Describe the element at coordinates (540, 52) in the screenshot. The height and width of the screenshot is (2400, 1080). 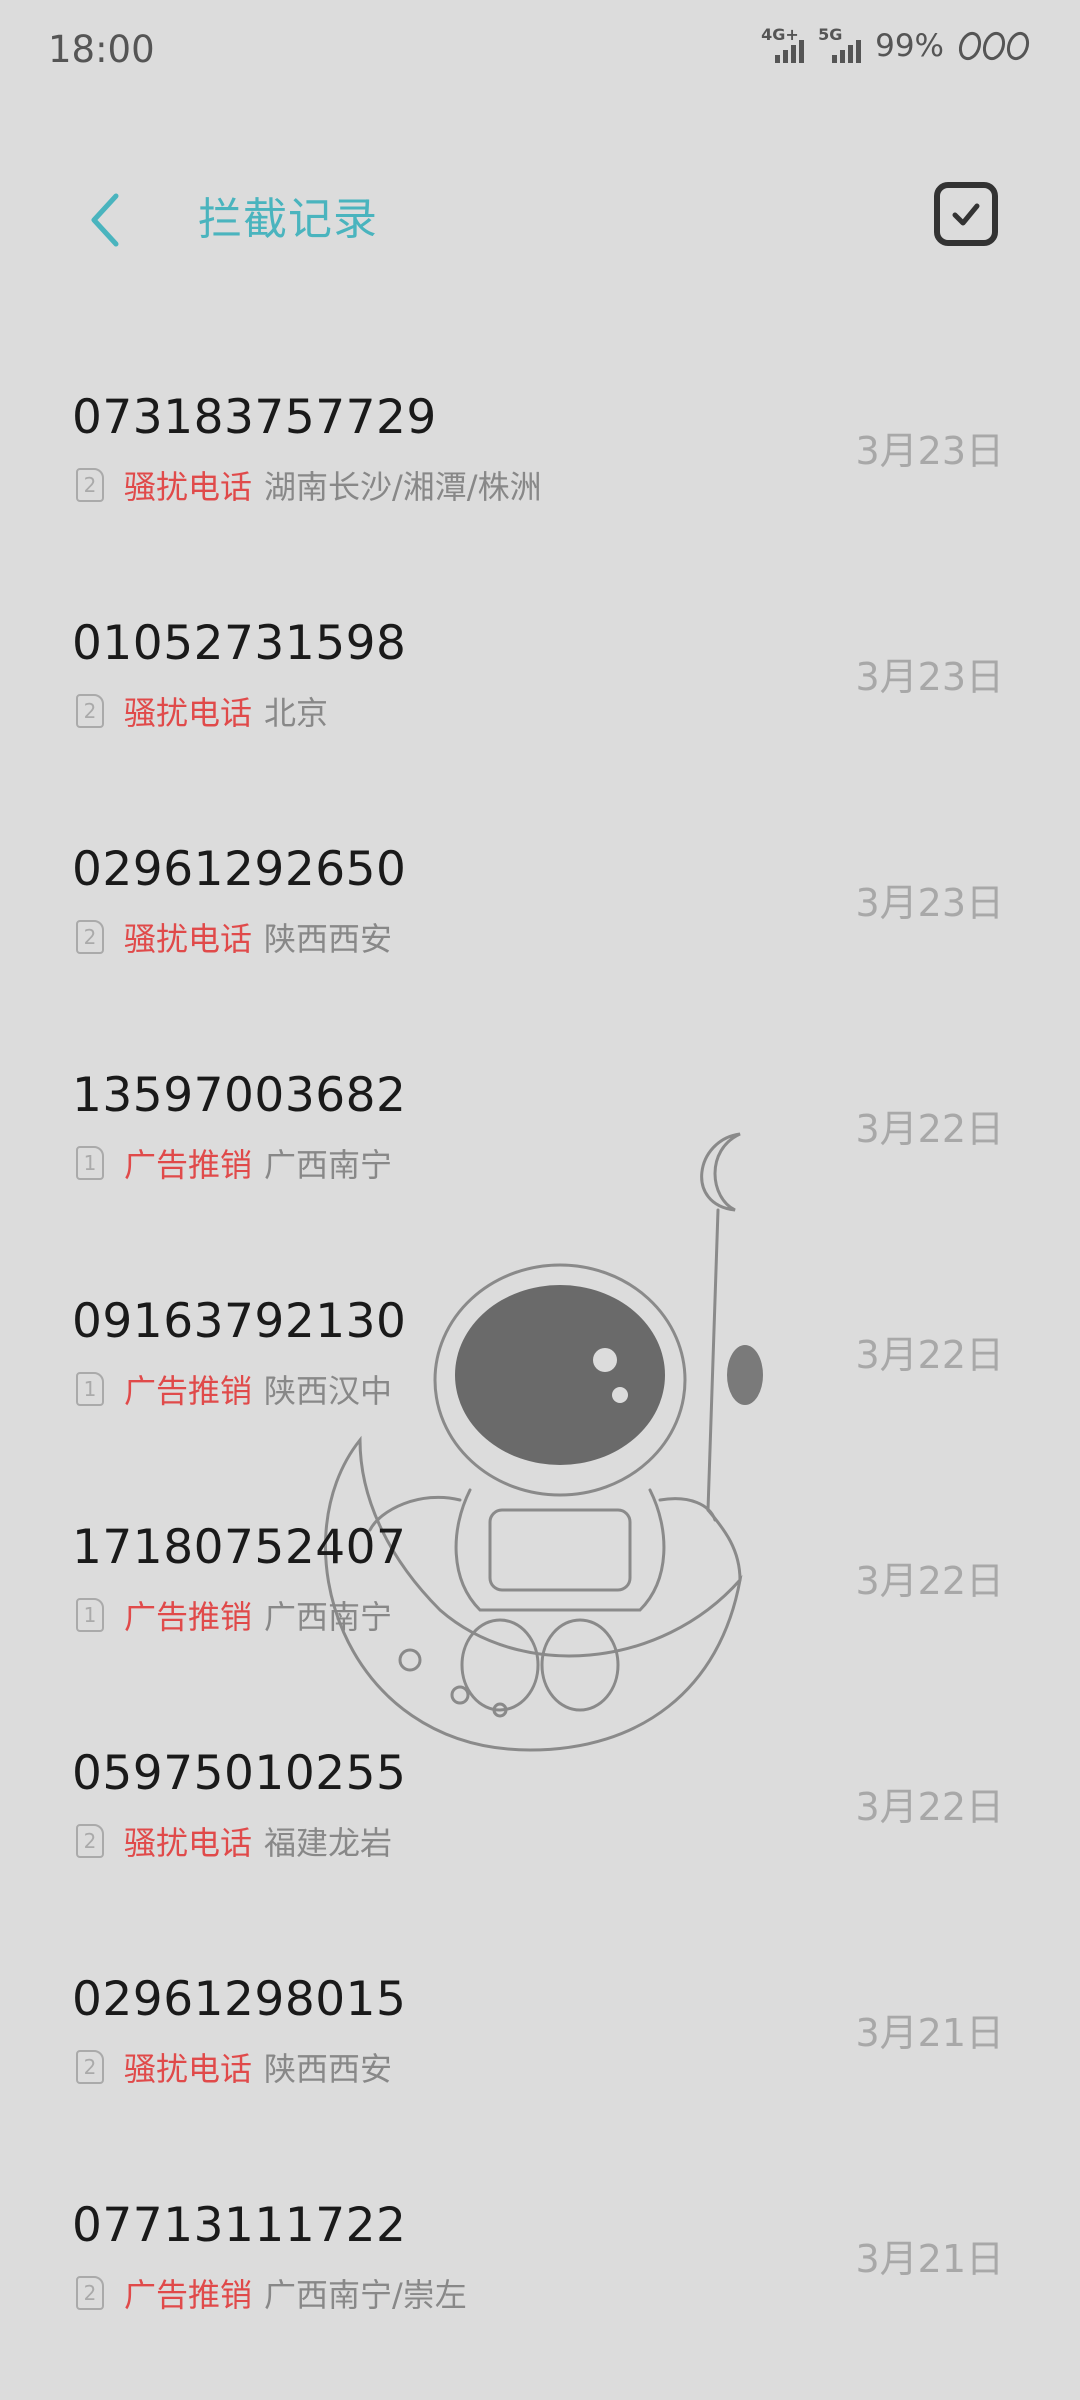
I see `status-bar: 18:00 4G+ 5G 99%` at that location.